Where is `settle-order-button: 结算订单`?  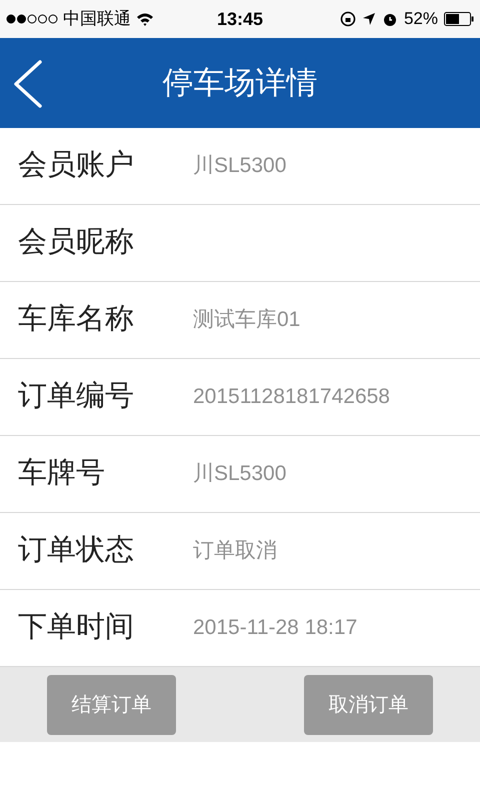
settle-order-button: 结算订单 is located at coordinates (111, 704).